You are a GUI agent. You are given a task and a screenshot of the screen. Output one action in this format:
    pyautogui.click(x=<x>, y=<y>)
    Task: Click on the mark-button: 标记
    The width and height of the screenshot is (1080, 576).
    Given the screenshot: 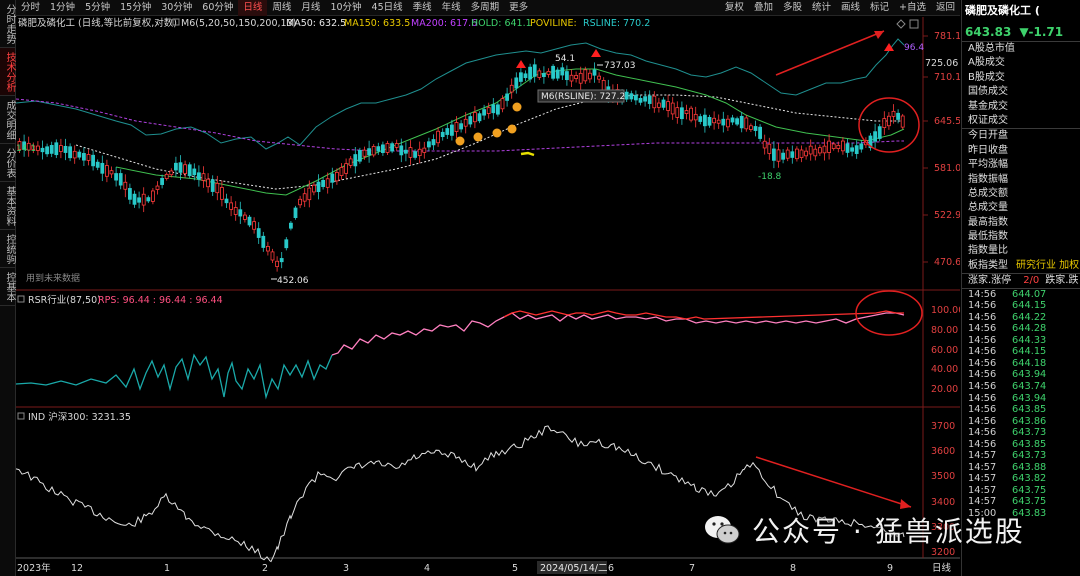 What is the action you would take?
    pyautogui.click(x=879, y=8)
    